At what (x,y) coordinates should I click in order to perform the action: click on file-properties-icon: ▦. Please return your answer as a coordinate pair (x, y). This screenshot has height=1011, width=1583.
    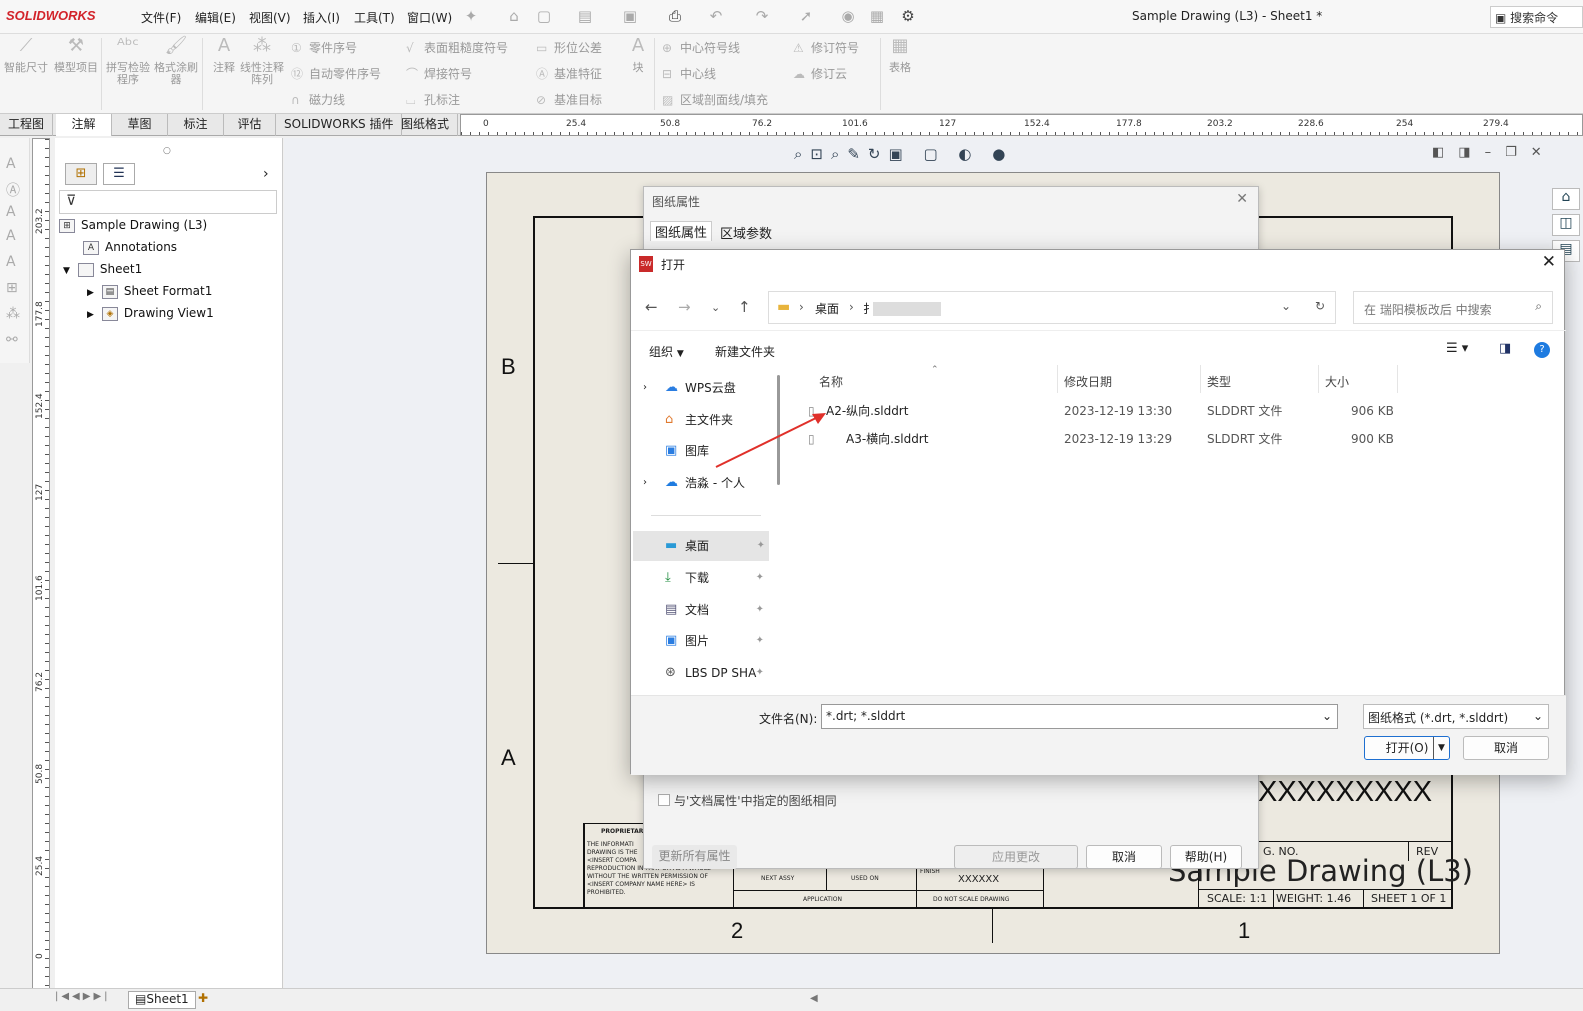
    Looking at the image, I should click on (877, 16).